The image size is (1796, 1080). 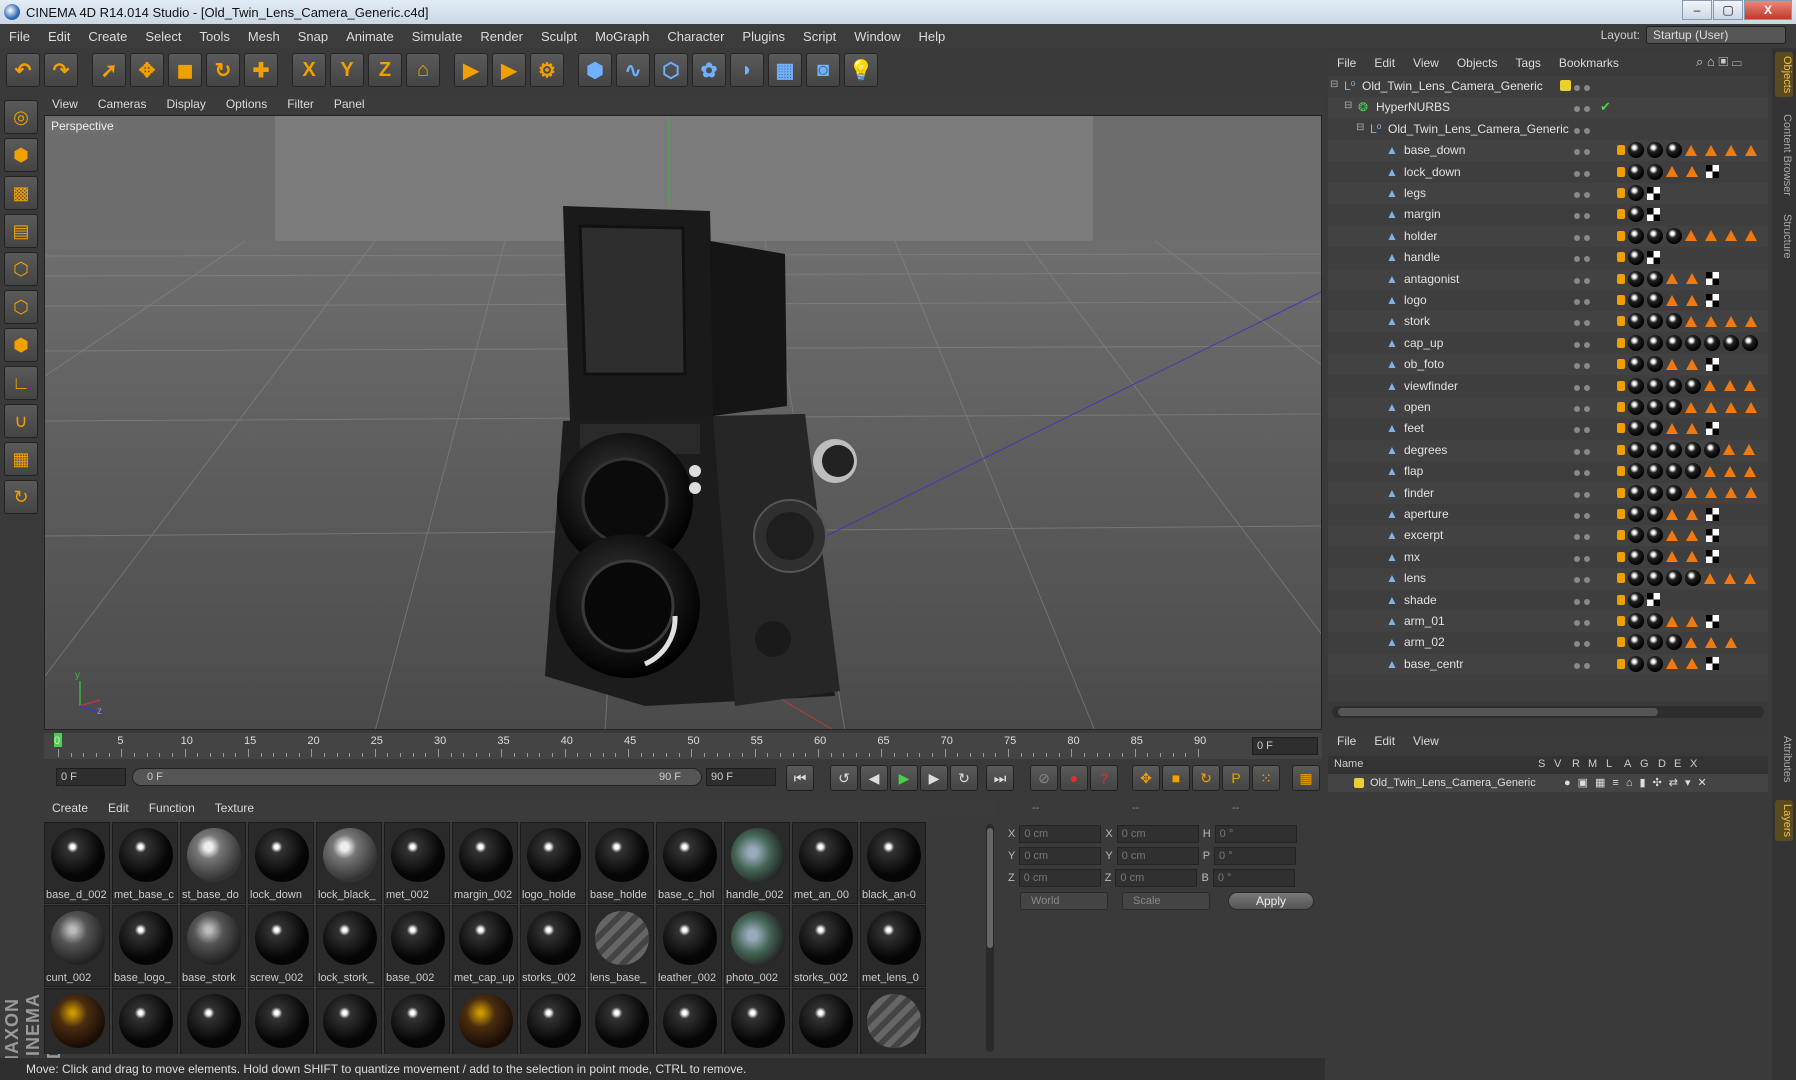 What do you see at coordinates (1414, 428) in the screenshot?
I see `object-name: feet` at bounding box center [1414, 428].